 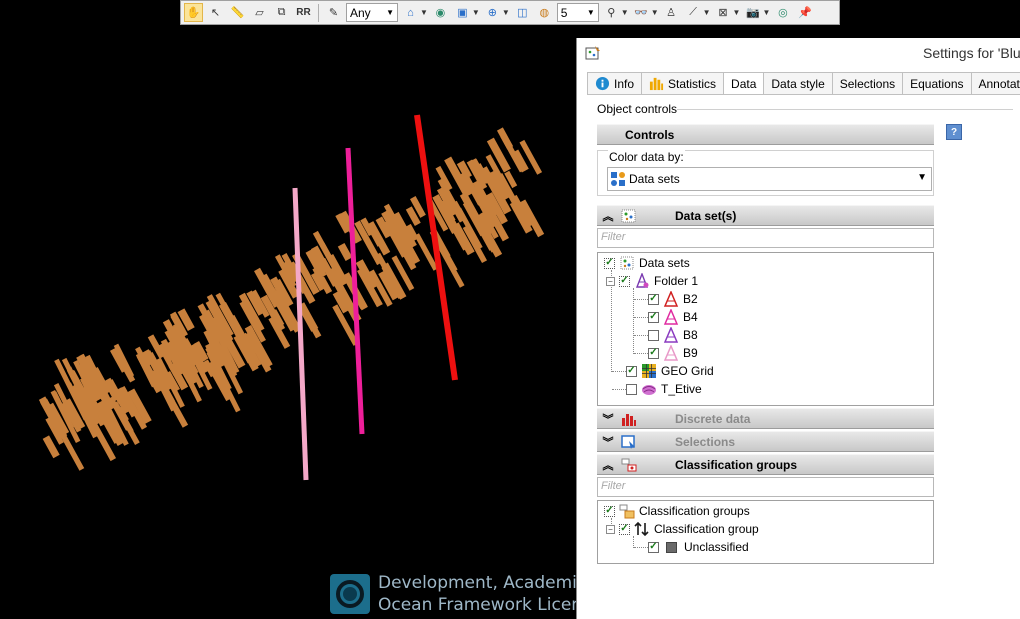 I want to click on person-view-icon: ♙, so click(x=671, y=12).